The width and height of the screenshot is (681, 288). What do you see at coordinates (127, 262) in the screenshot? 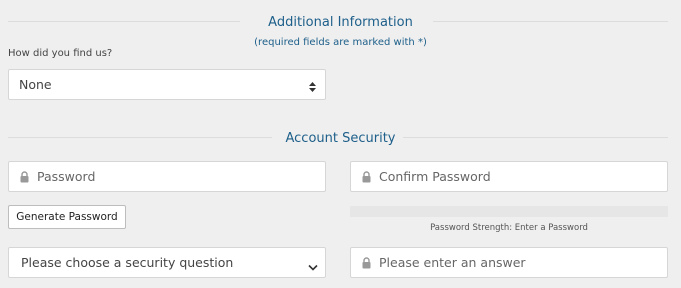
I see `security-question-value: Please choose a security question` at bounding box center [127, 262].